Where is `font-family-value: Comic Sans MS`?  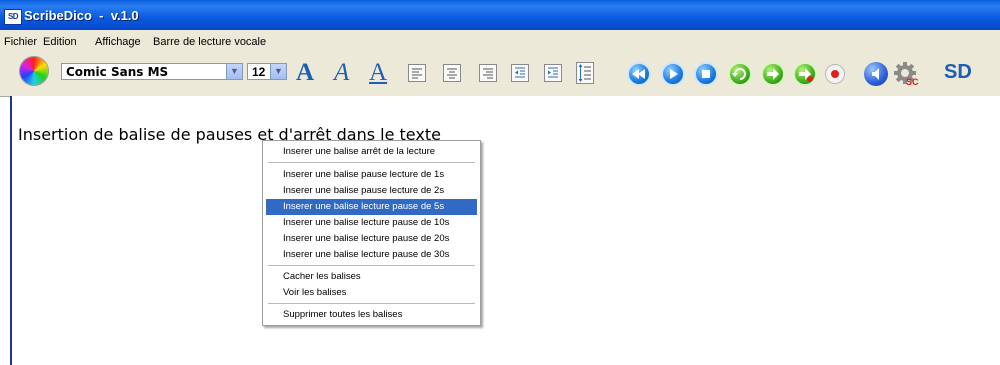 font-family-value: Comic Sans MS is located at coordinates (117, 72).